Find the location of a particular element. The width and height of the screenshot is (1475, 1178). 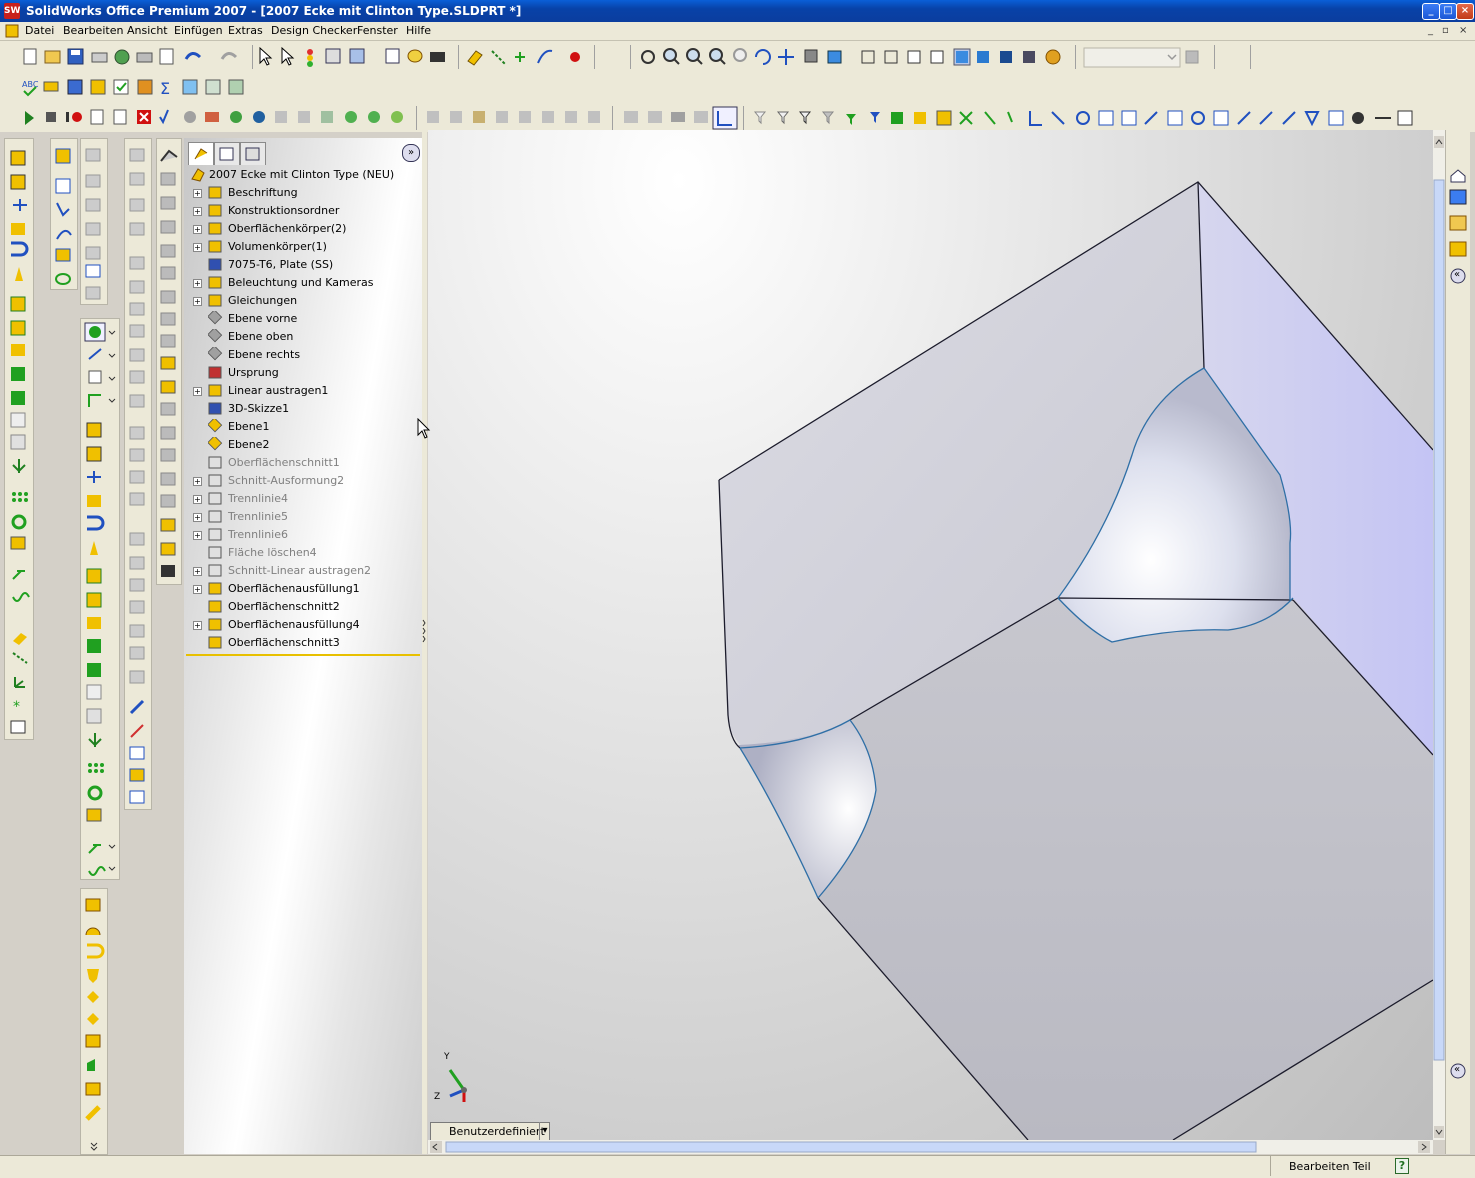

close-button: × is located at coordinates (1465, 11).